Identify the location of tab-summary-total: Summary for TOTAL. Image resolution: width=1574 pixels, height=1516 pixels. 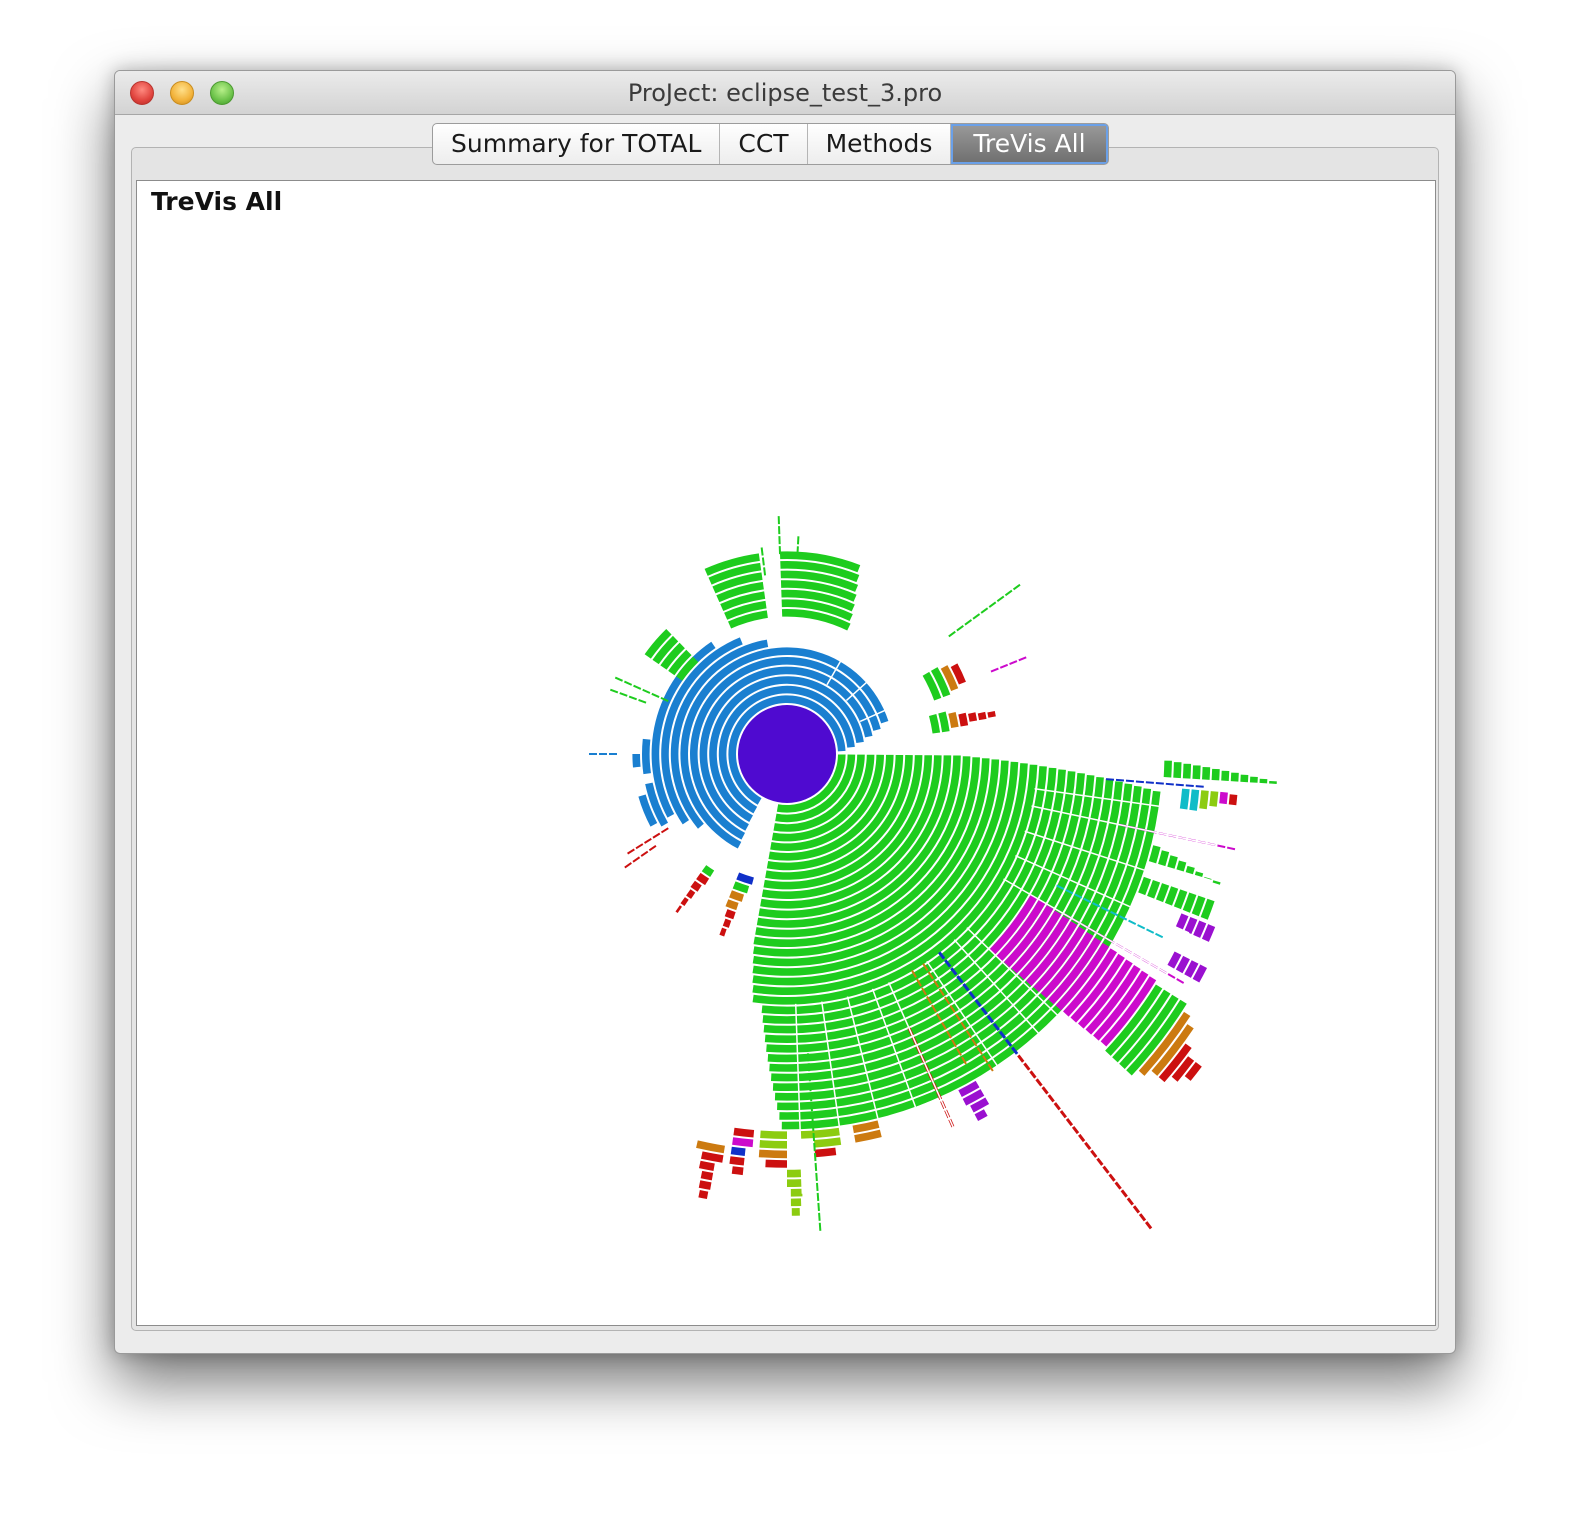
(577, 144).